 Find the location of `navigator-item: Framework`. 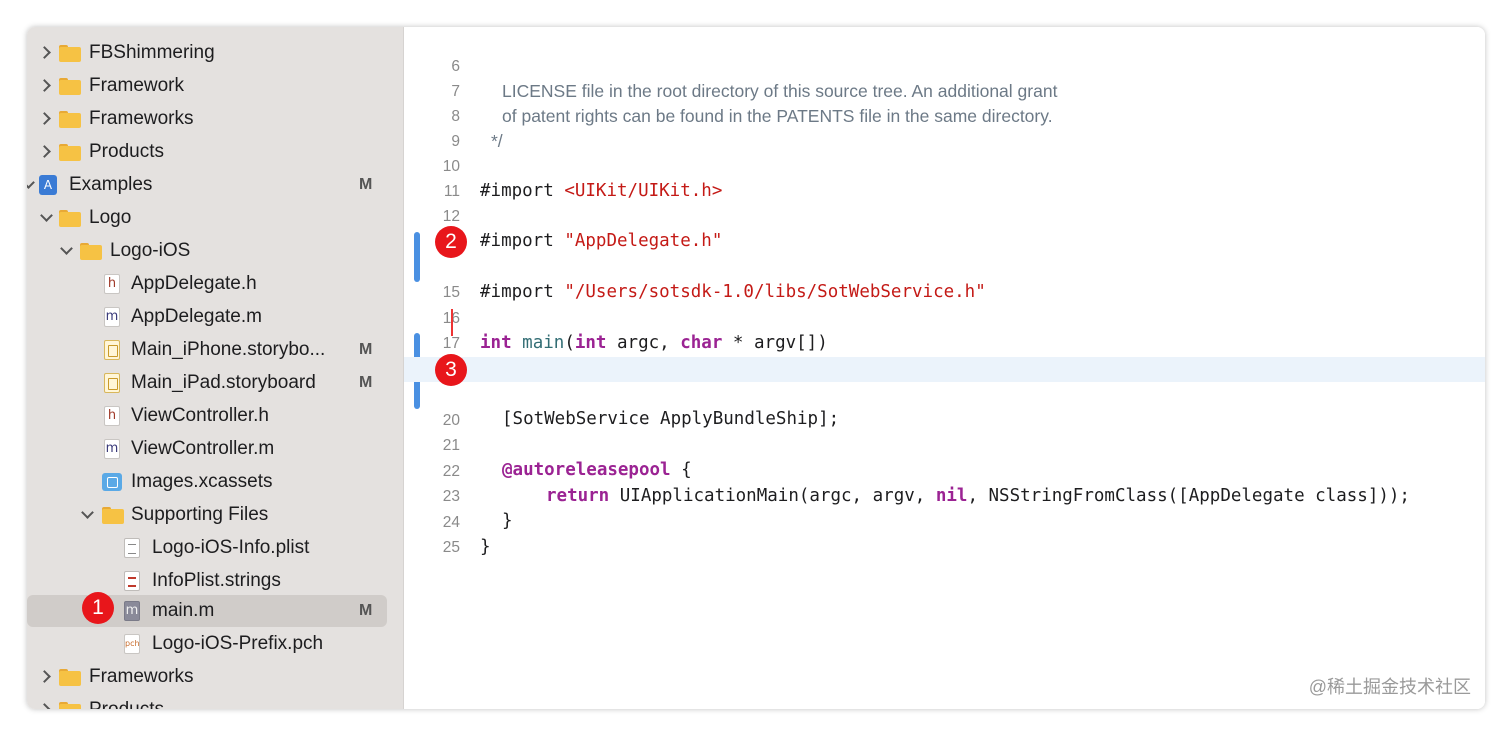

navigator-item: Framework is located at coordinates (215, 86).